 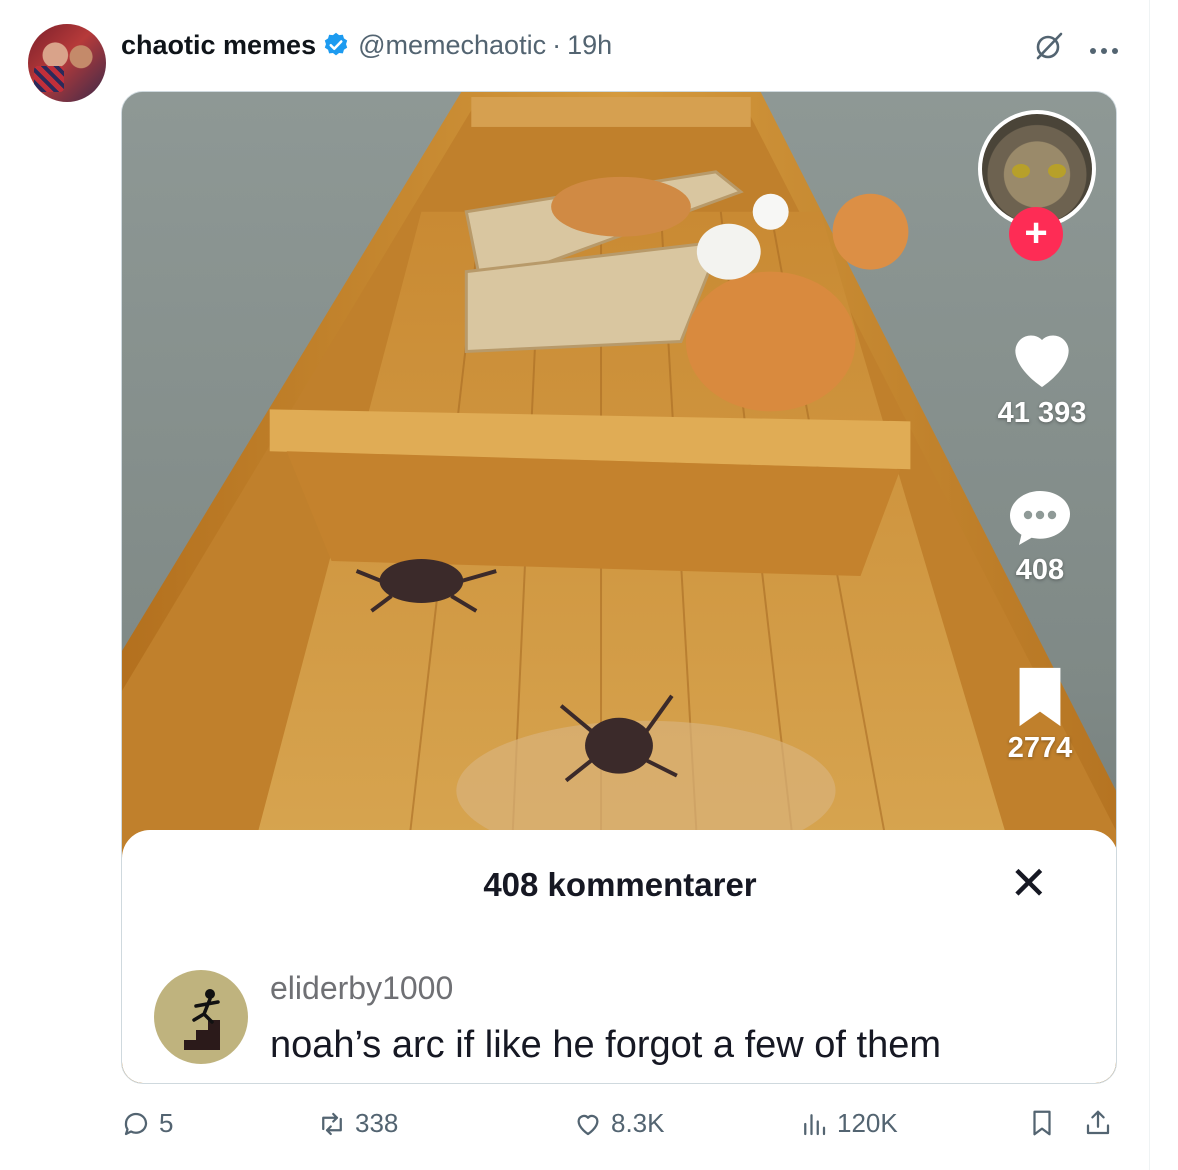 I want to click on comment-bubble-icon, so click(x=1040, y=518).